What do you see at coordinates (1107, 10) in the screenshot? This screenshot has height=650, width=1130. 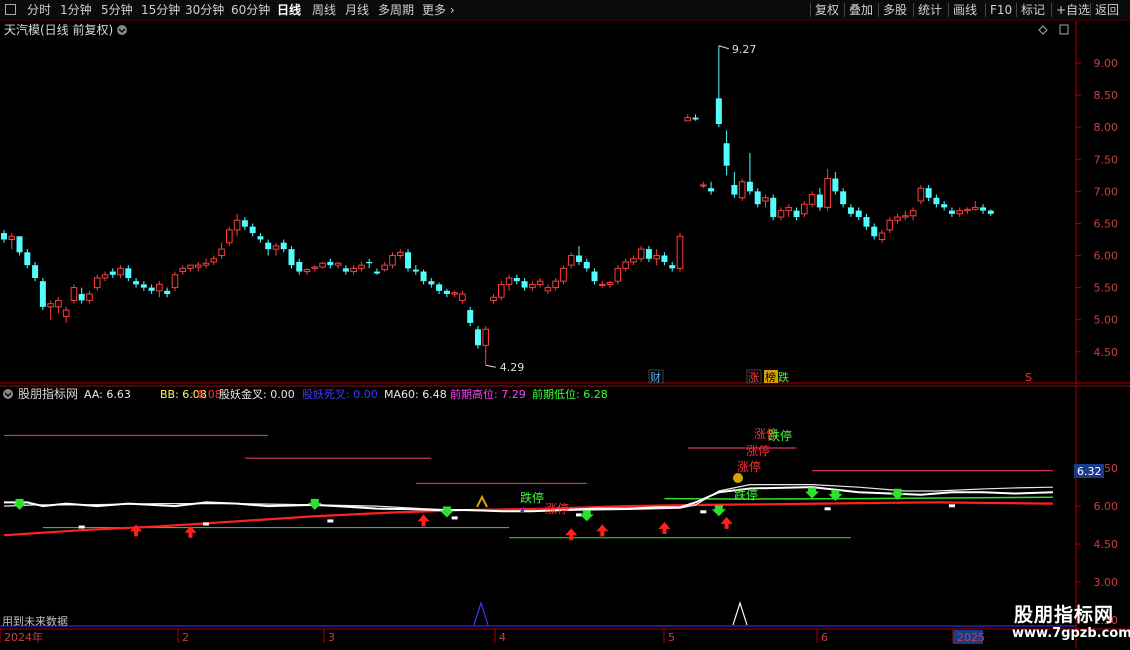 I see `toolbar-btn-8: 返回` at bounding box center [1107, 10].